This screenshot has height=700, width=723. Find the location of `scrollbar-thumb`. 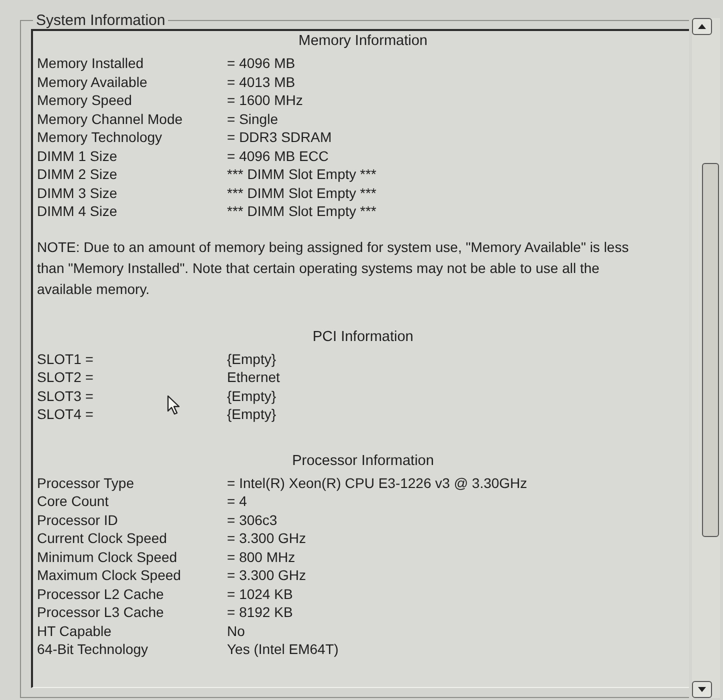

scrollbar-thumb is located at coordinates (710, 350).